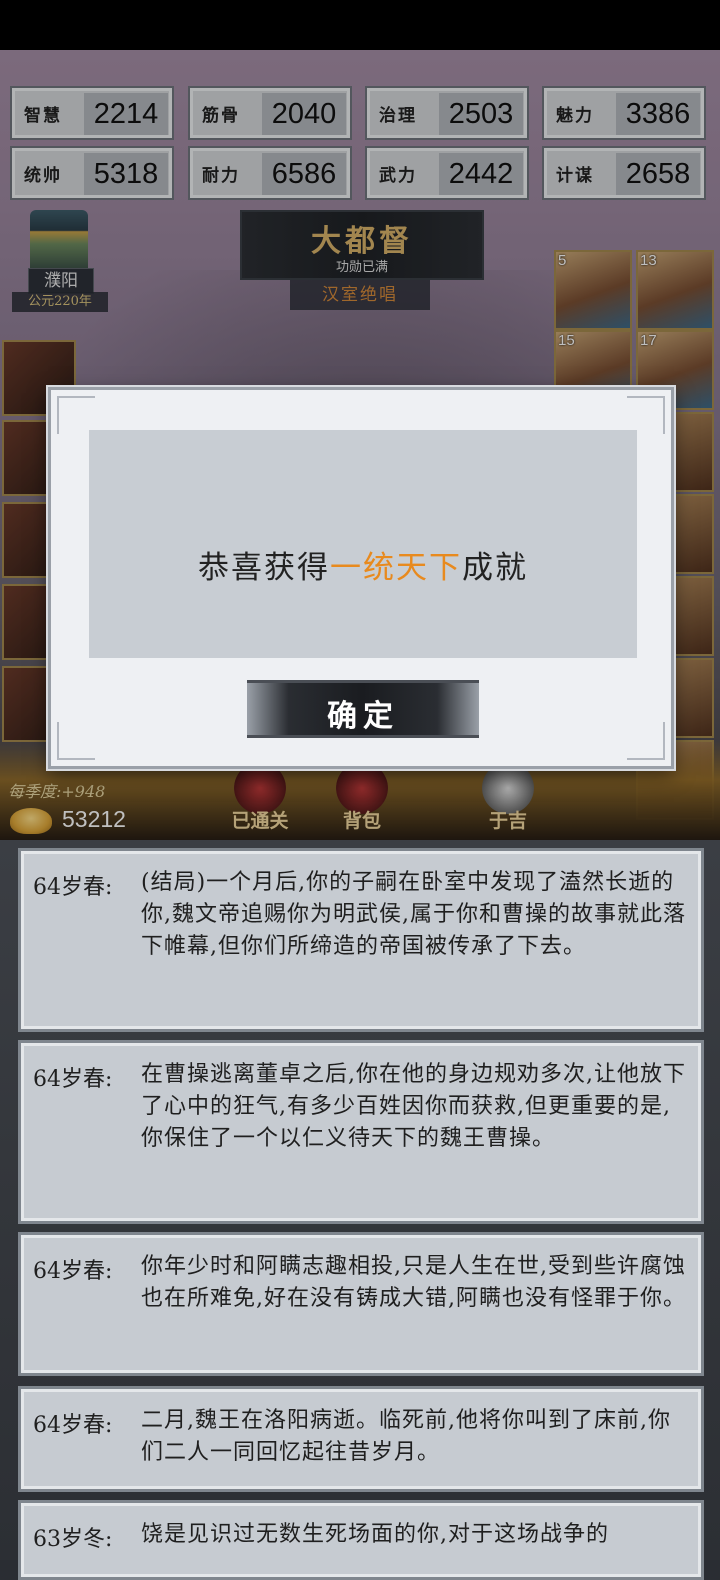 This screenshot has width=720, height=1580. I want to click on status-bar, so click(360, 25).